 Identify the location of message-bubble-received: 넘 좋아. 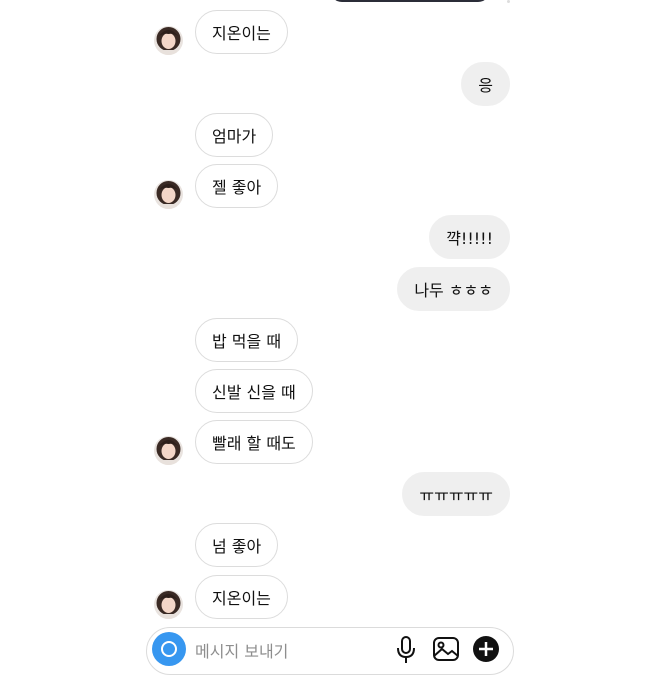
(237, 545).